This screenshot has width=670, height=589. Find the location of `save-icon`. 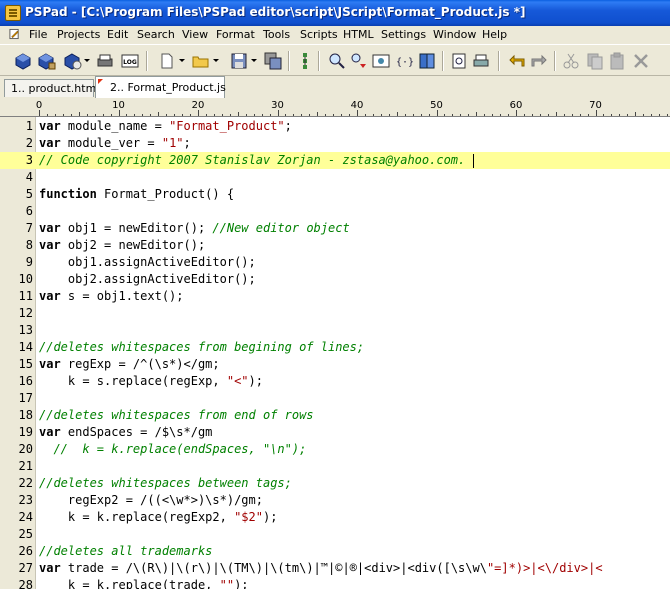

save-icon is located at coordinates (239, 61).